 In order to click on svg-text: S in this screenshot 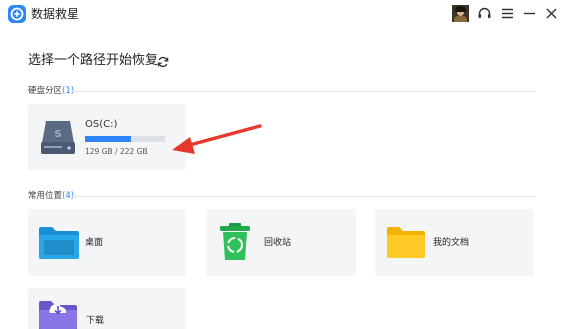, I will do `click(57, 134)`.